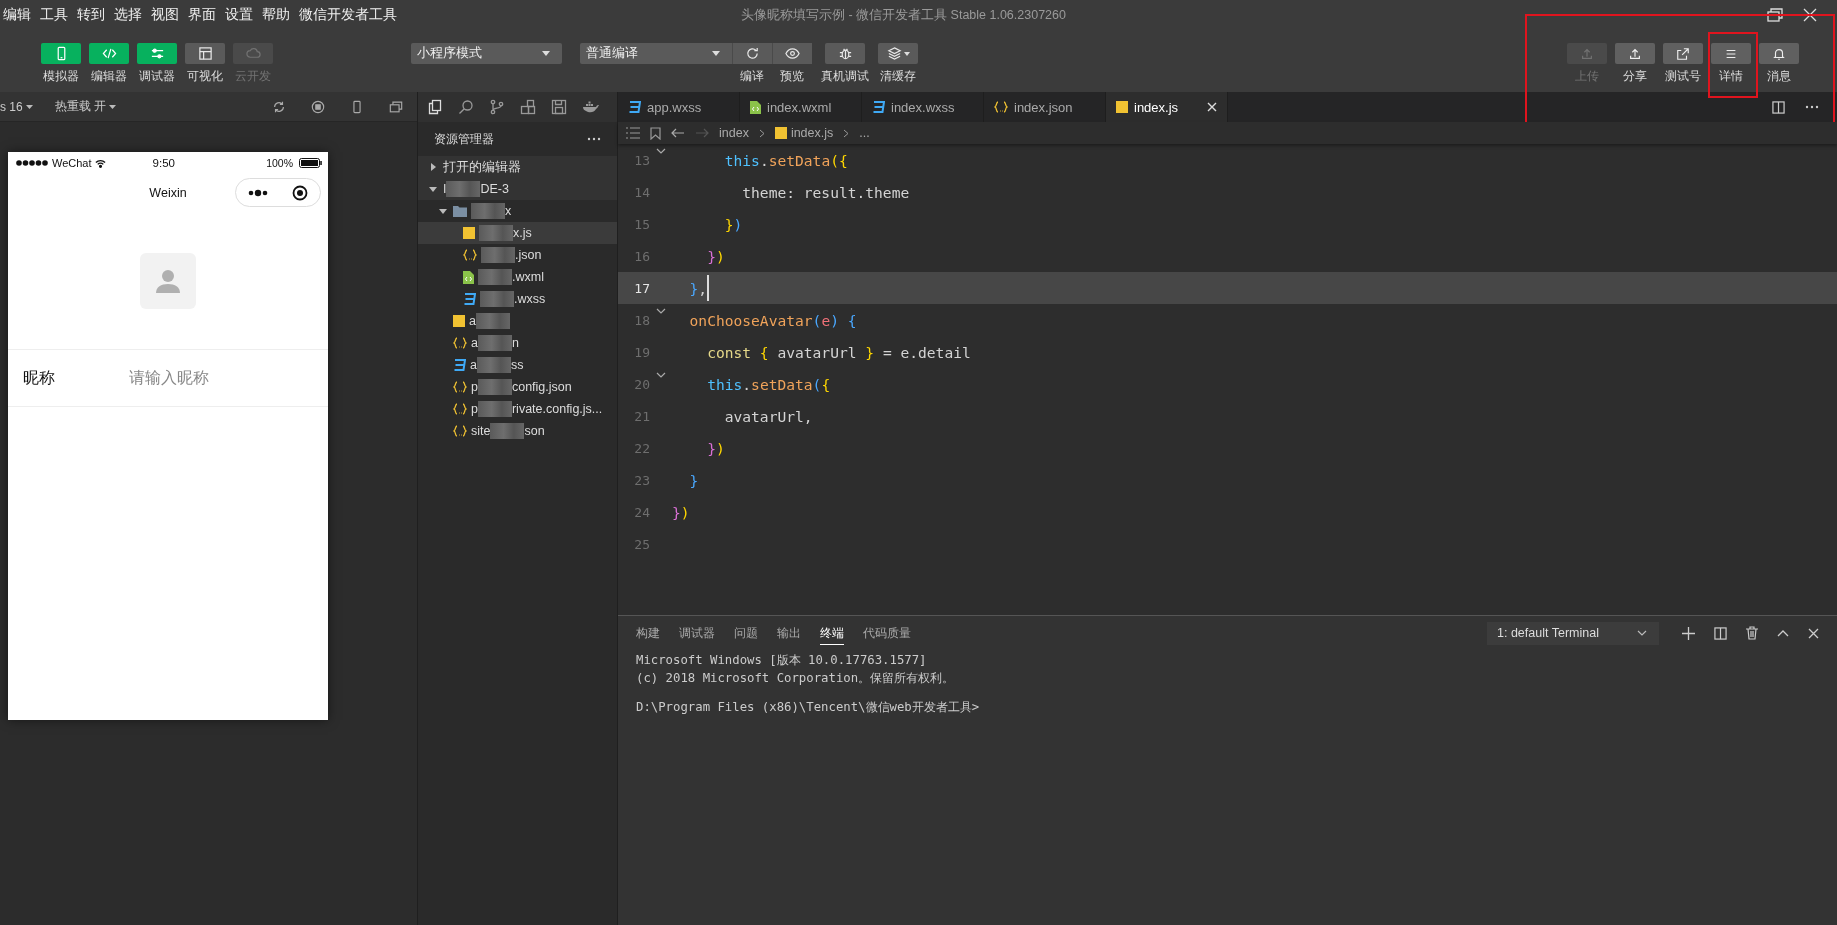 This screenshot has height=925, width=1837. I want to click on menu-item: 转到, so click(91, 15).